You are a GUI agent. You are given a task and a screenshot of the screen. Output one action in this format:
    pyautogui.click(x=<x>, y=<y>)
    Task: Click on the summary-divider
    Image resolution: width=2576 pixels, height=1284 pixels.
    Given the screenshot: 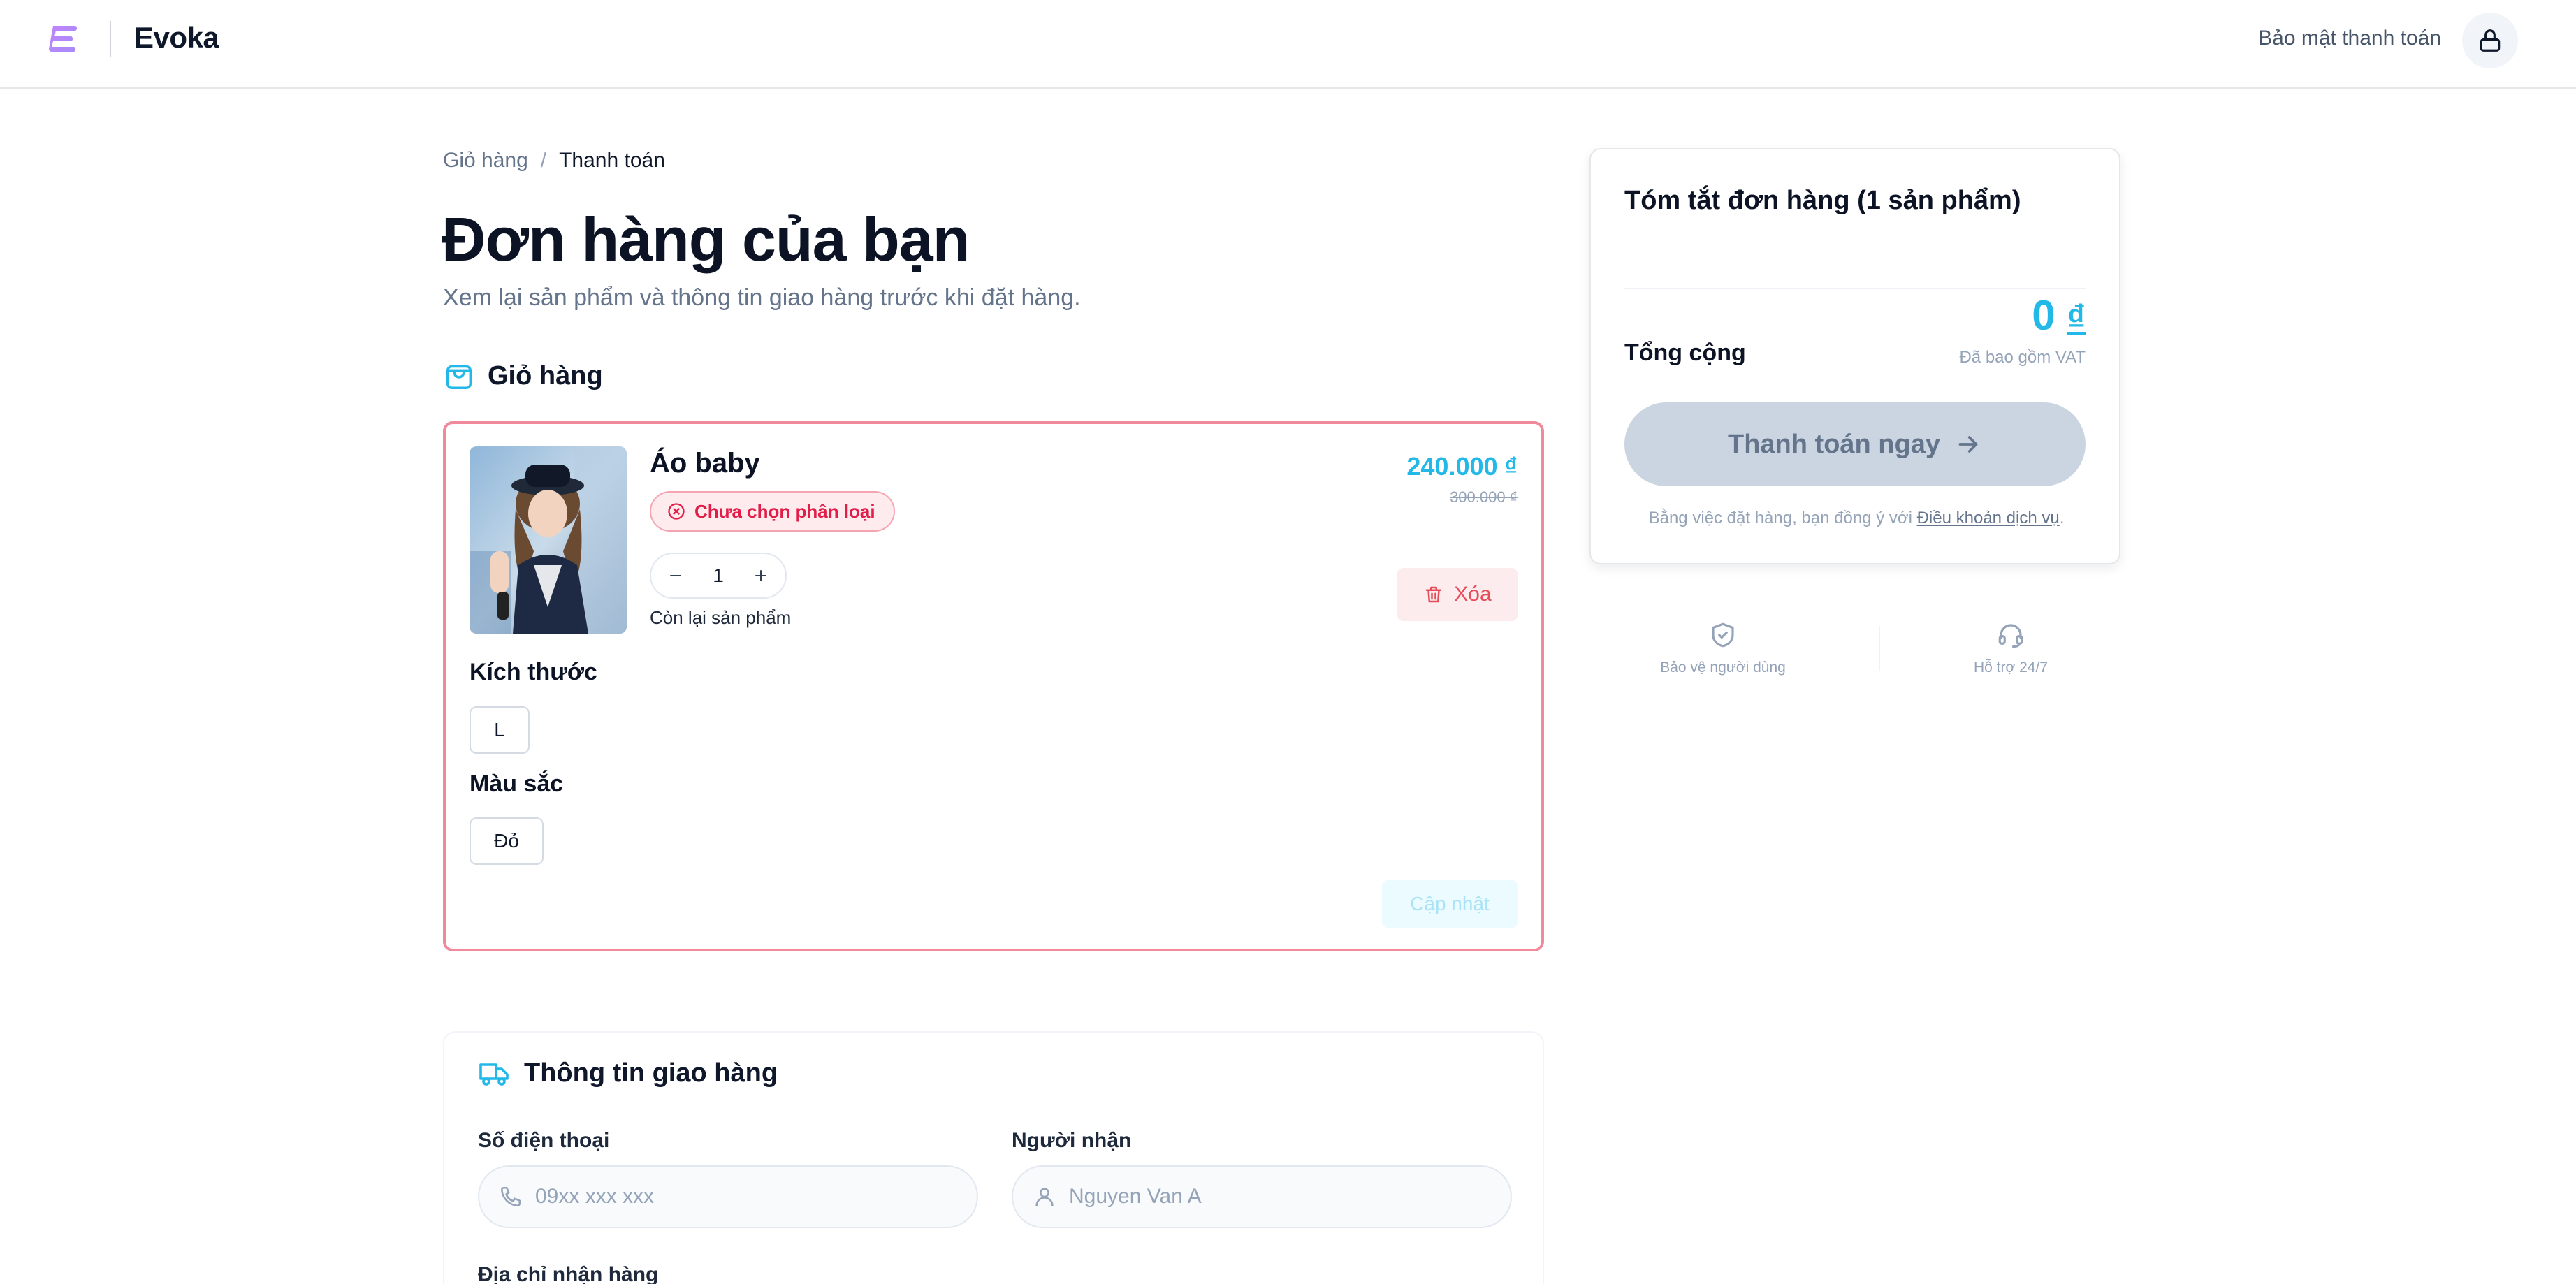 What is the action you would take?
    pyautogui.click(x=1855, y=288)
    